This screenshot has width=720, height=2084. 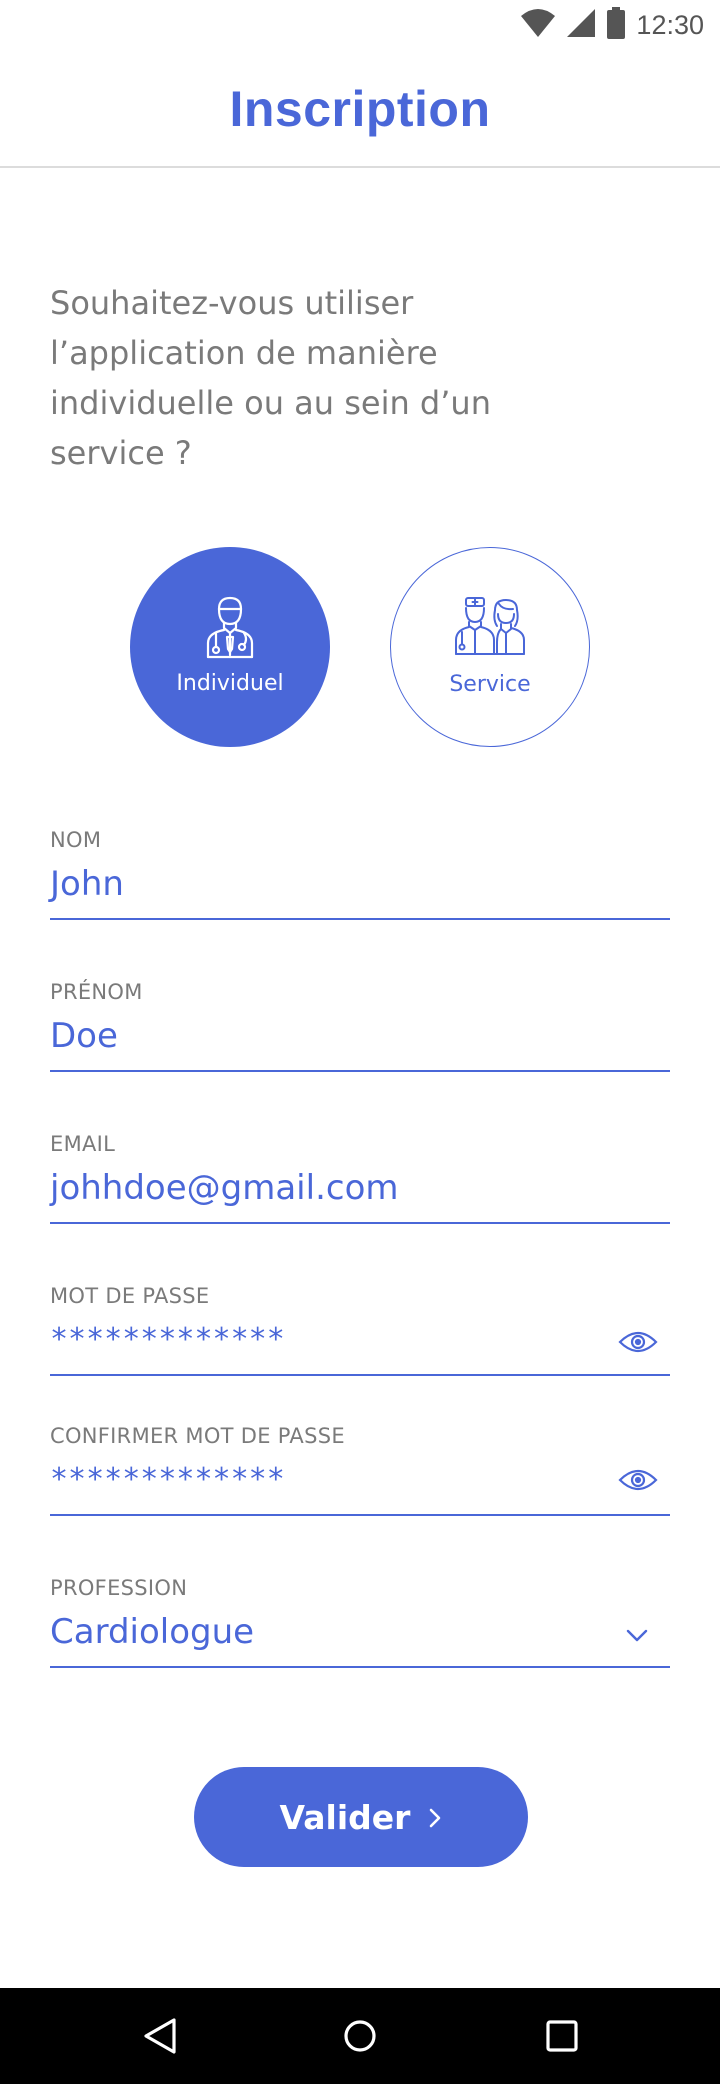 What do you see at coordinates (435, 1817) in the screenshot?
I see `chevron-right-icon` at bounding box center [435, 1817].